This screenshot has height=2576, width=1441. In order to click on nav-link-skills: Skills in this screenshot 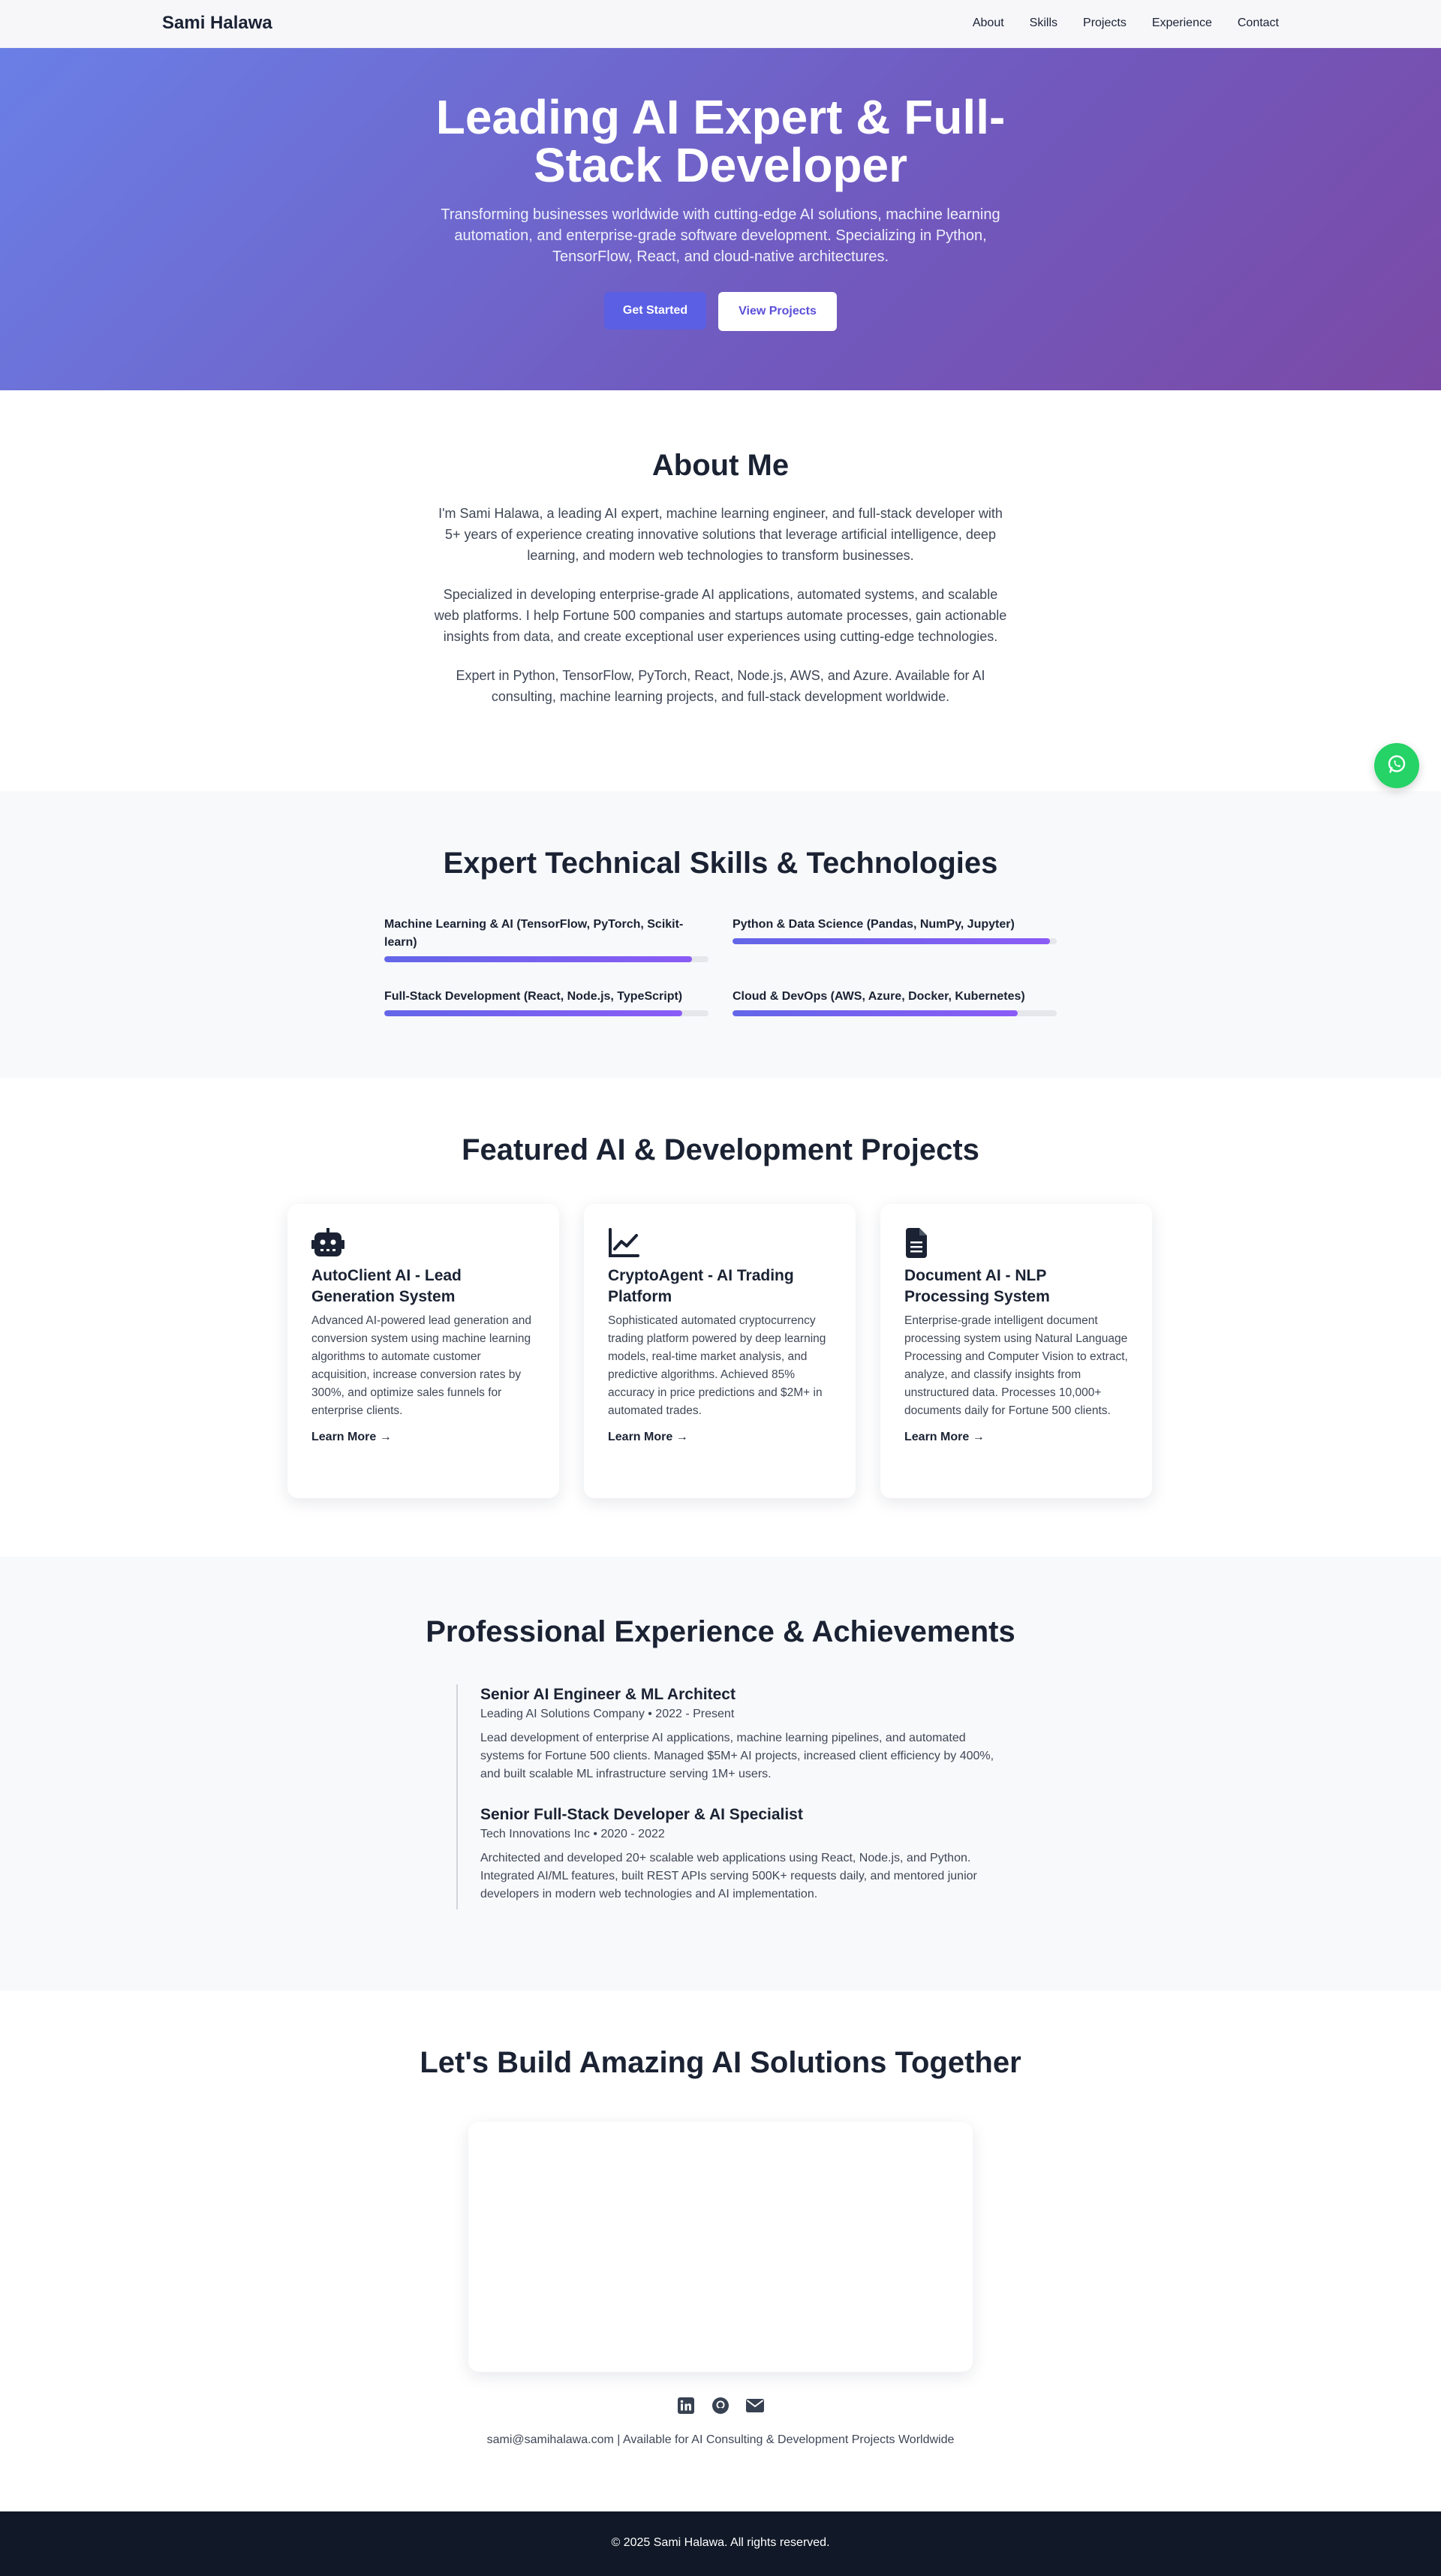, I will do `click(1043, 23)`.